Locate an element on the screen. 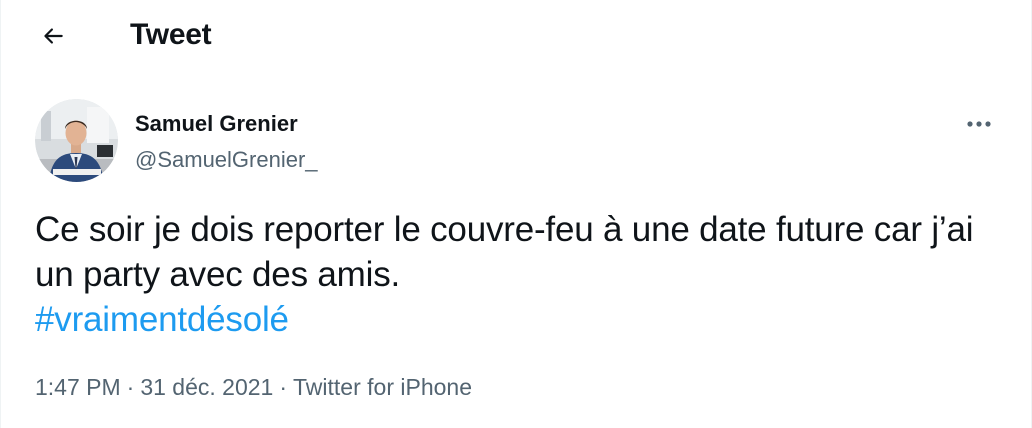 The image size is (1032, 428). arrow-left-icon is located at coordinates (53, 36).